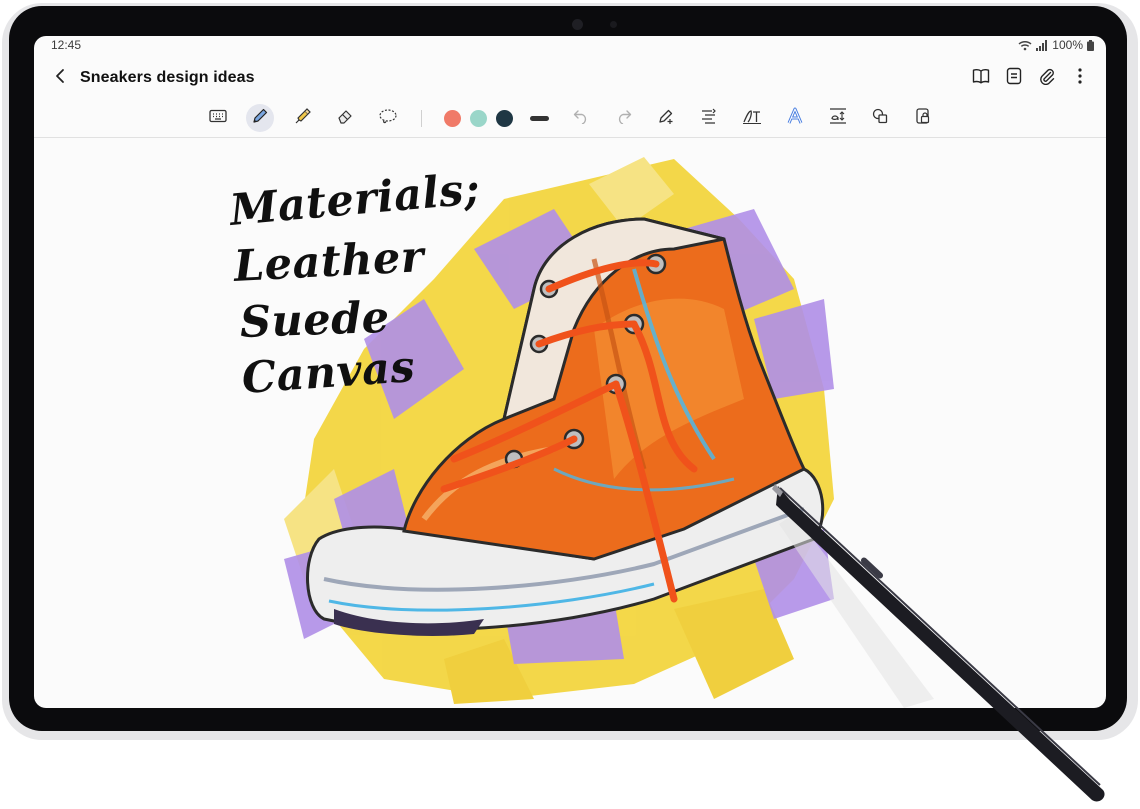 The width and height of the screenshot is (1140, 809). What do you see at coordinates (577, 24) in the screenshot?
I see `front-camera` at bounding box center [577, 24].